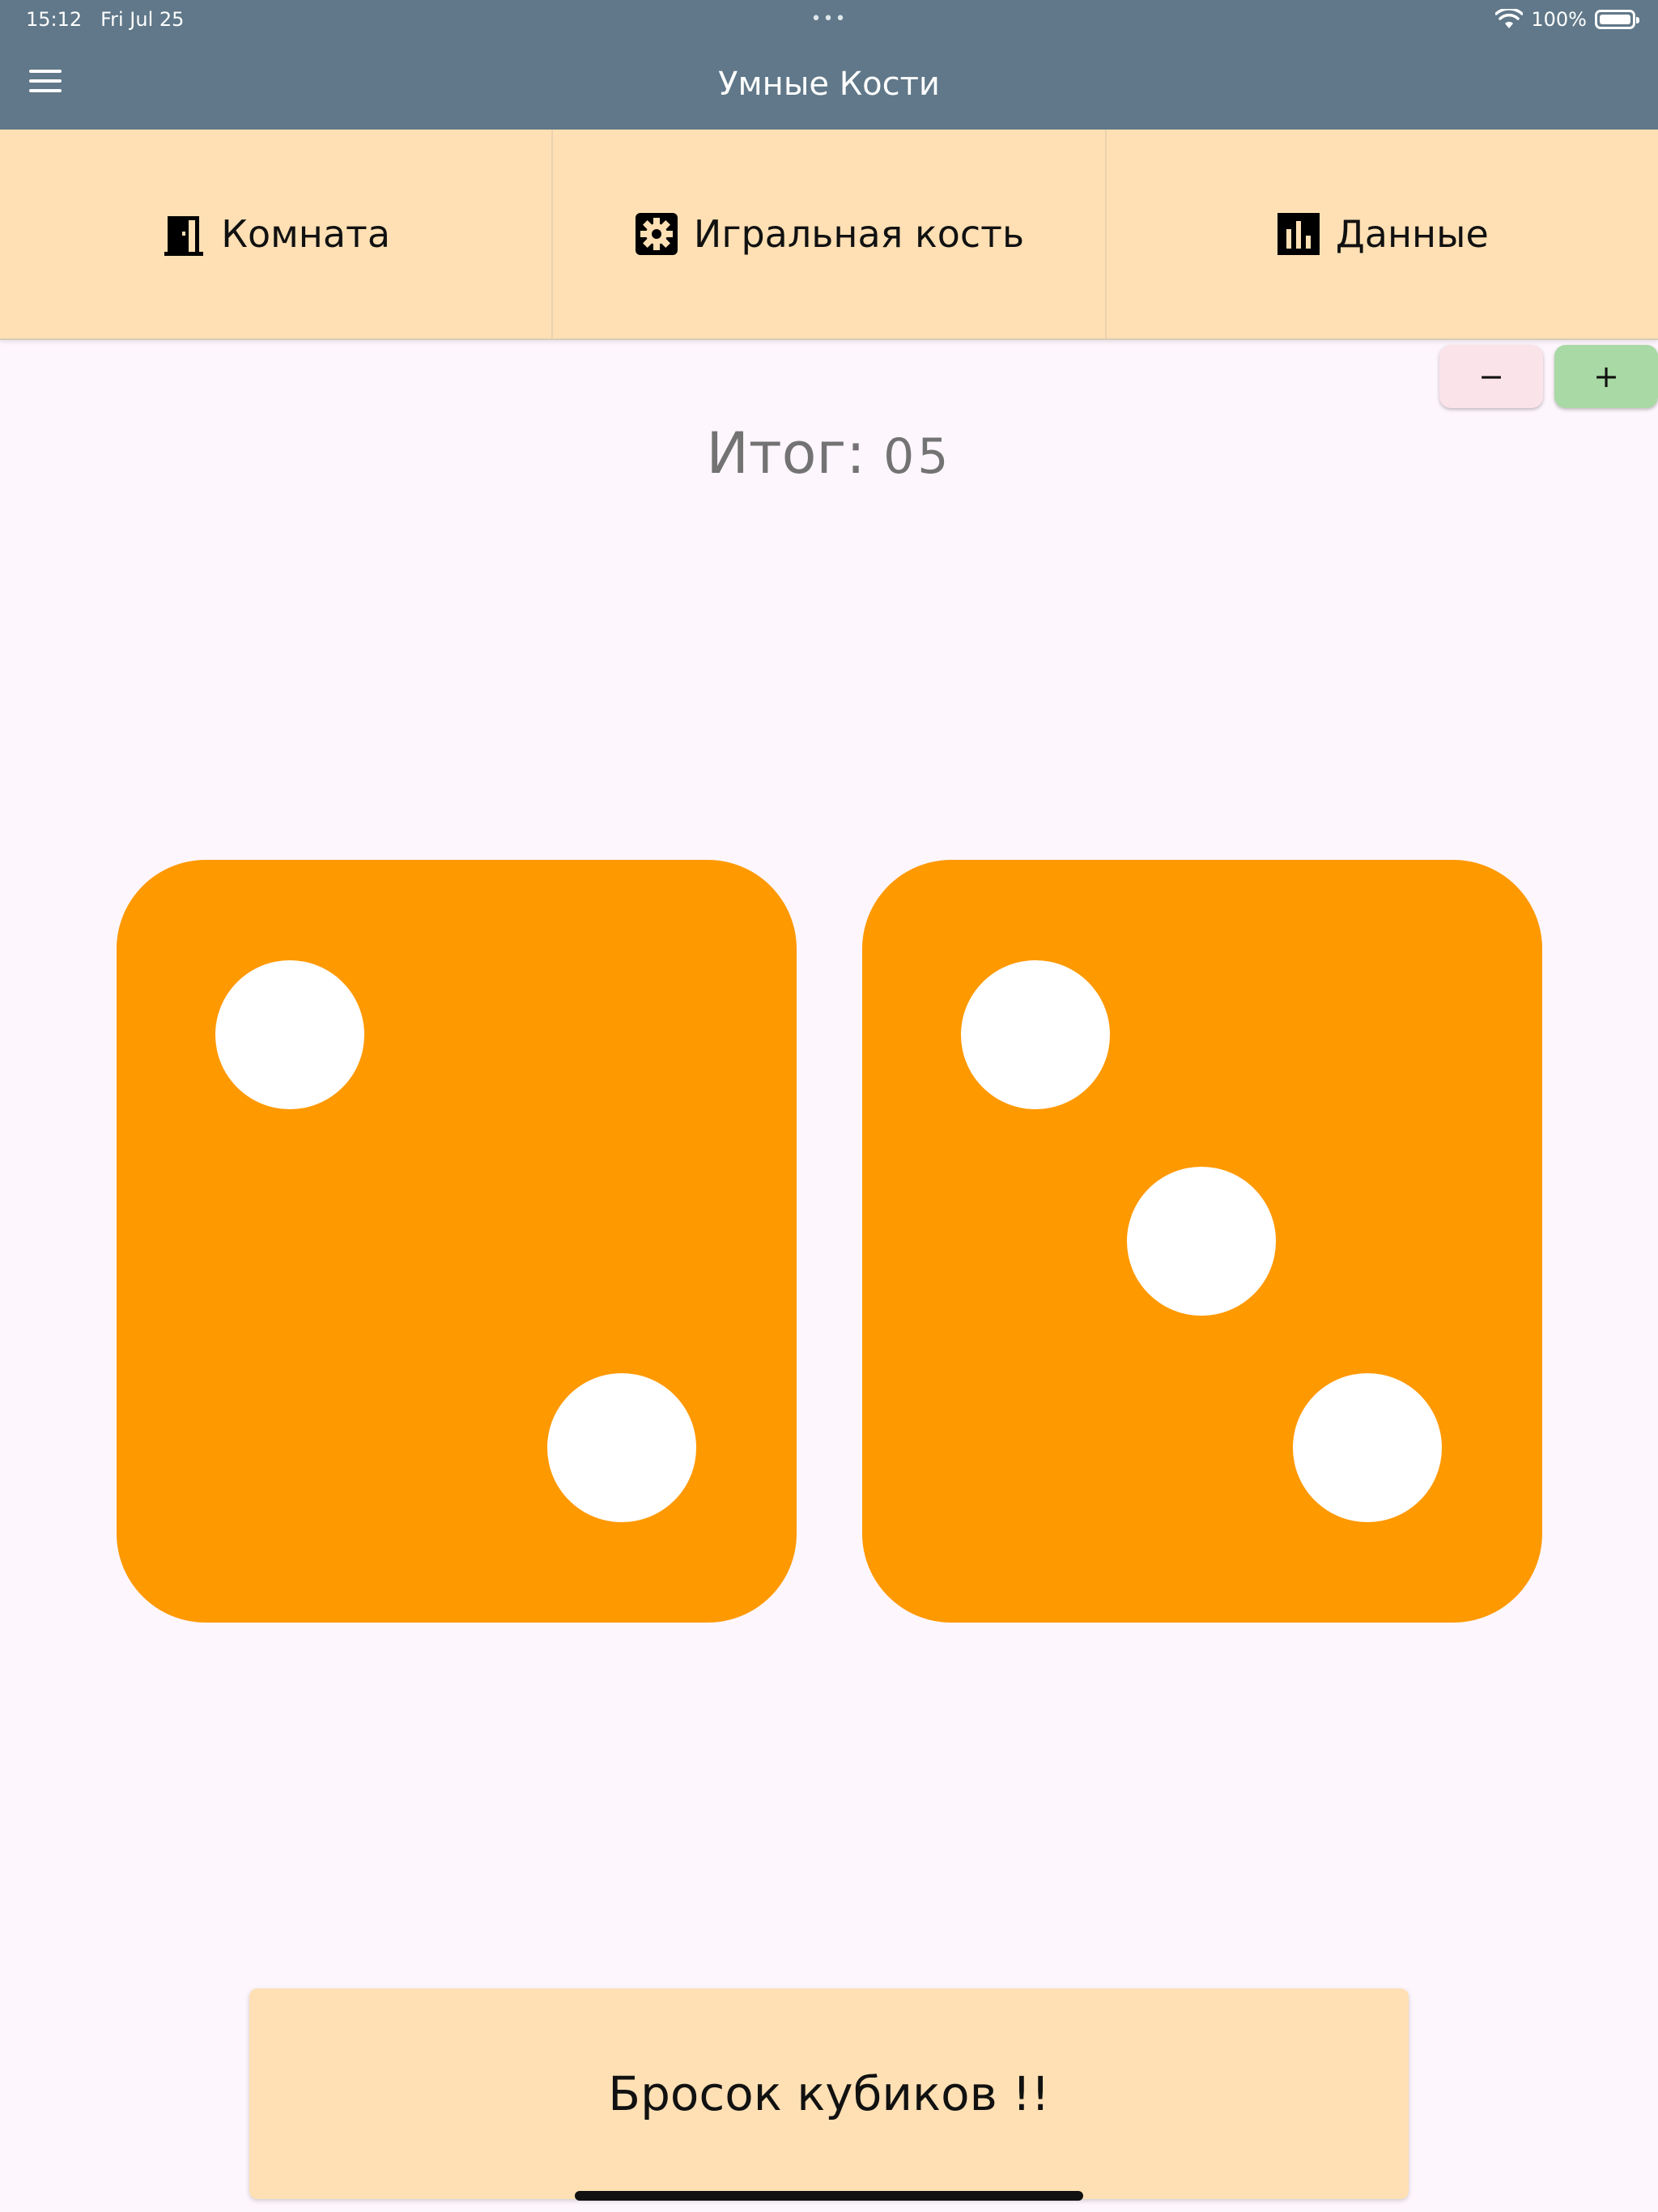 The image size is (1658, 2212). Describe the element at coordinates (829, 85) in the screenshot. I see `app-title: Умные Кости` at that location.